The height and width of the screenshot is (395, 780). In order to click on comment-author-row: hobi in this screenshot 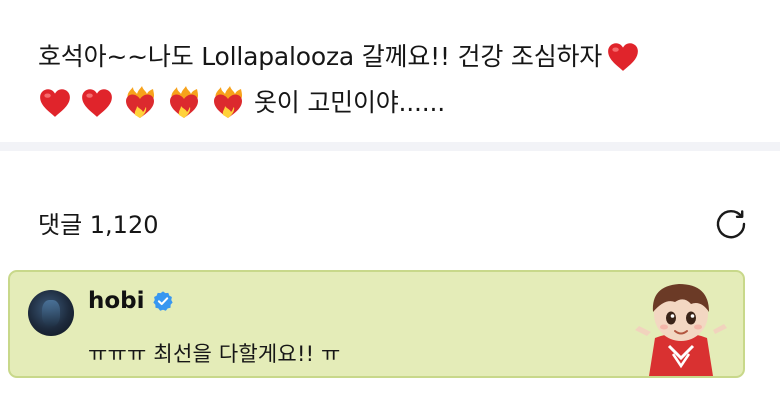, I will do `click(131, 301)`.